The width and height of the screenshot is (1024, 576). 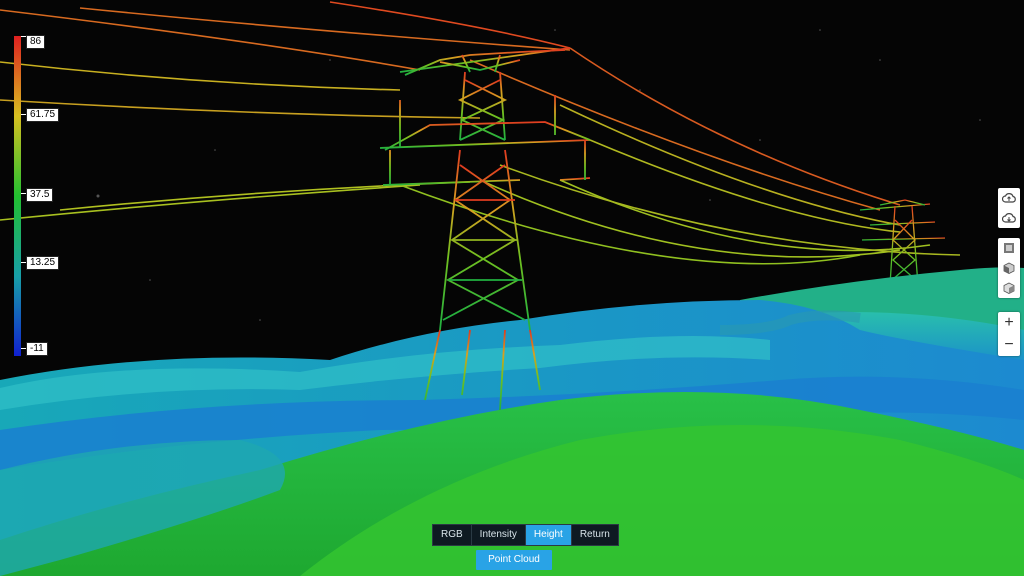 I want to click on scale-label-upper: 61.75, so click(x=43, y=115).